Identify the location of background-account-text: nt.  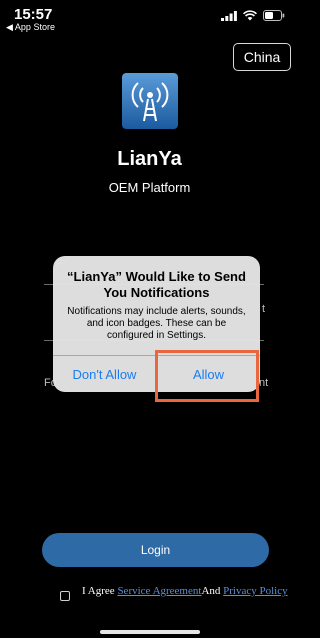
(264, 383).